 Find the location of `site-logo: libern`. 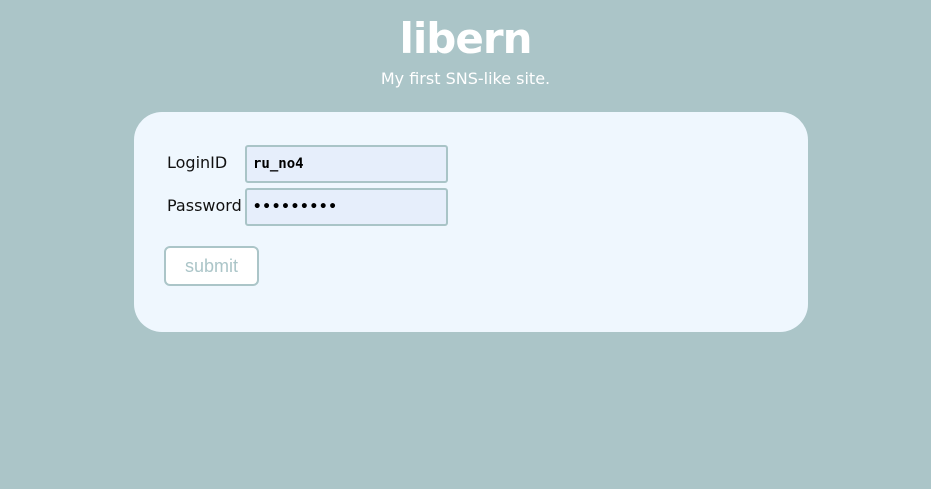

site-logo: libern is located at coordinates (466, 38).